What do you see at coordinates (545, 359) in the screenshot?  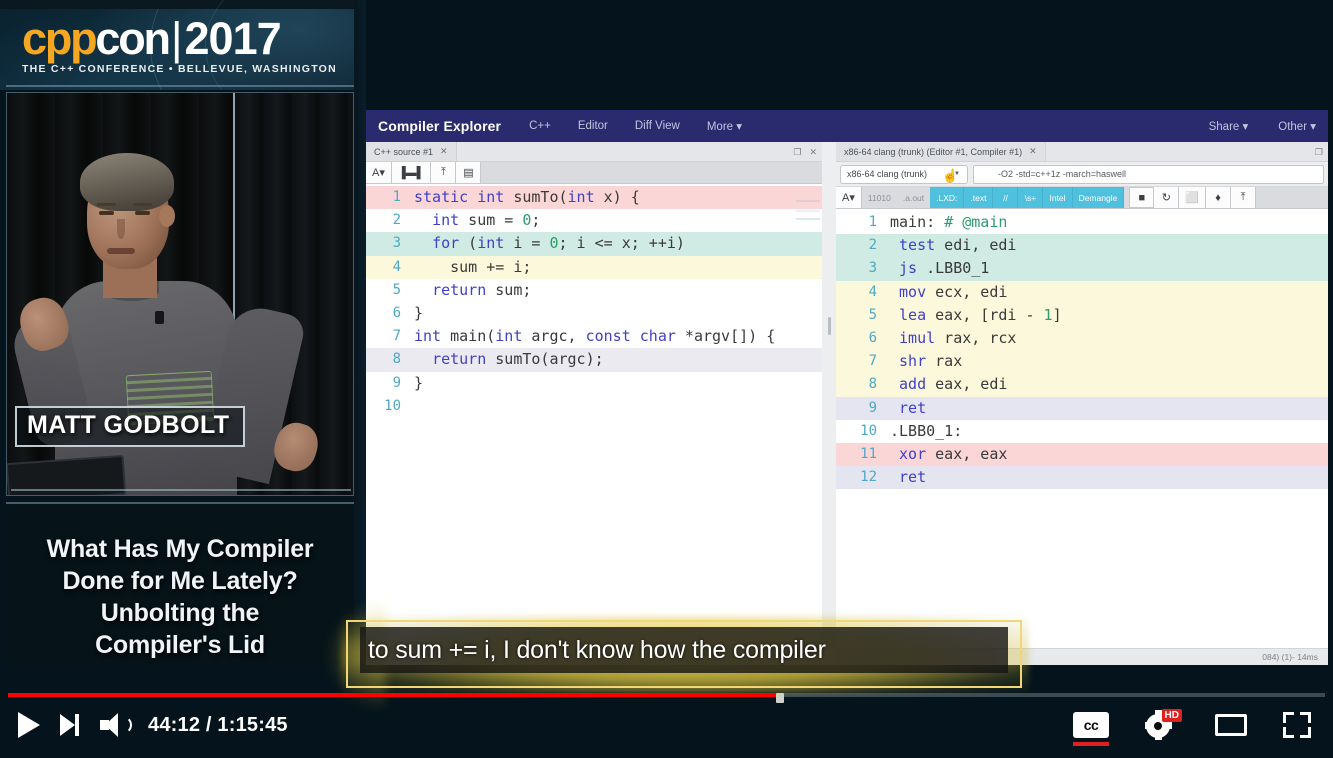 I see `code-token: sumTo(argc);` at bounding box center [545, 359].